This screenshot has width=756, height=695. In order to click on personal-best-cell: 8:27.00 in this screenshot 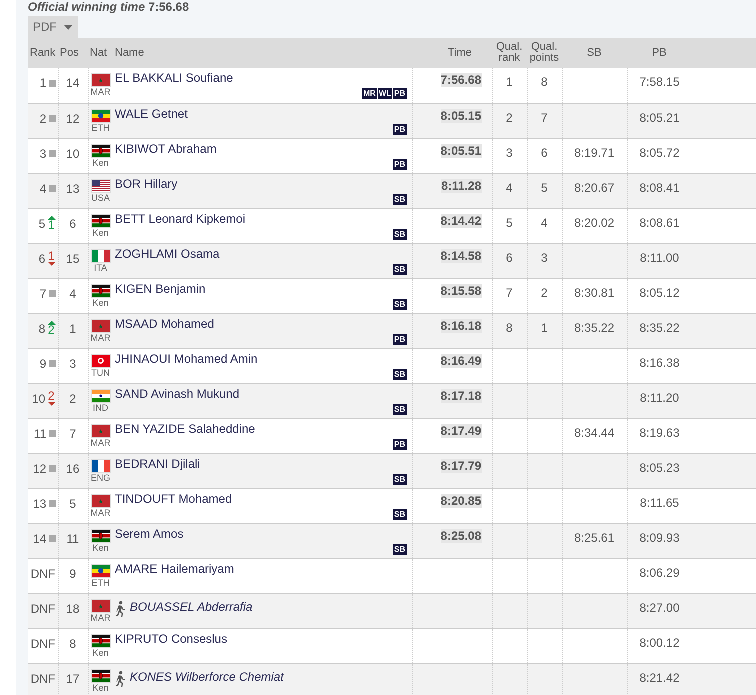, I will do `click(660, 607)`.